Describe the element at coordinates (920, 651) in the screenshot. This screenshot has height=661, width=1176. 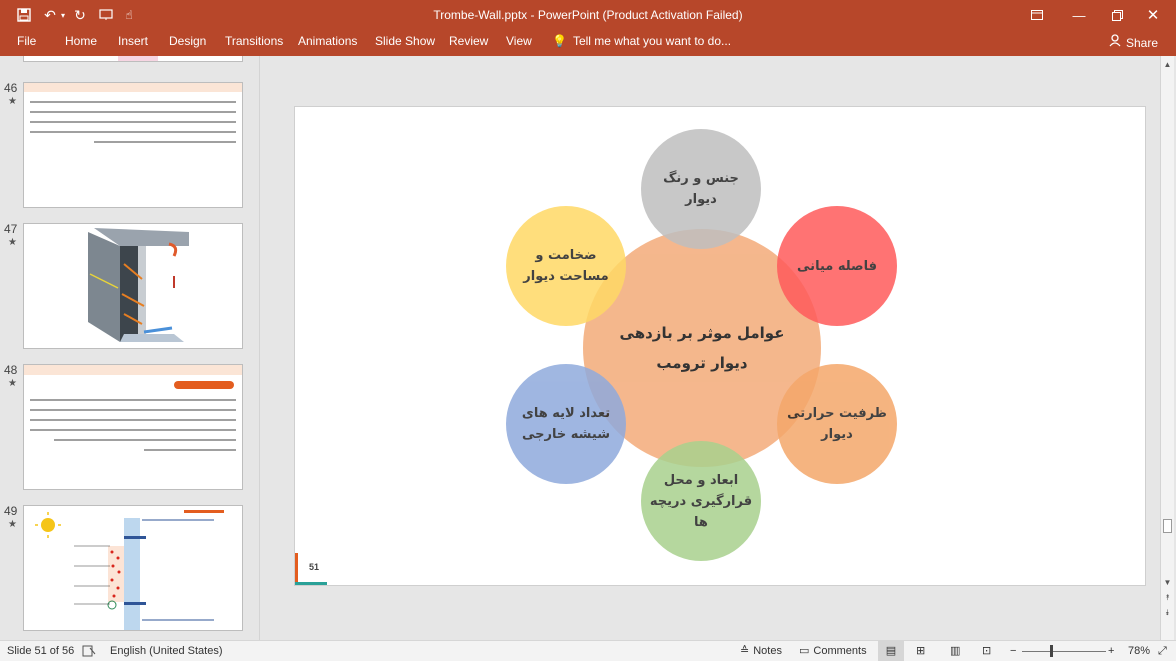
I see `slide-sorter-icon: ⊞` at that location.